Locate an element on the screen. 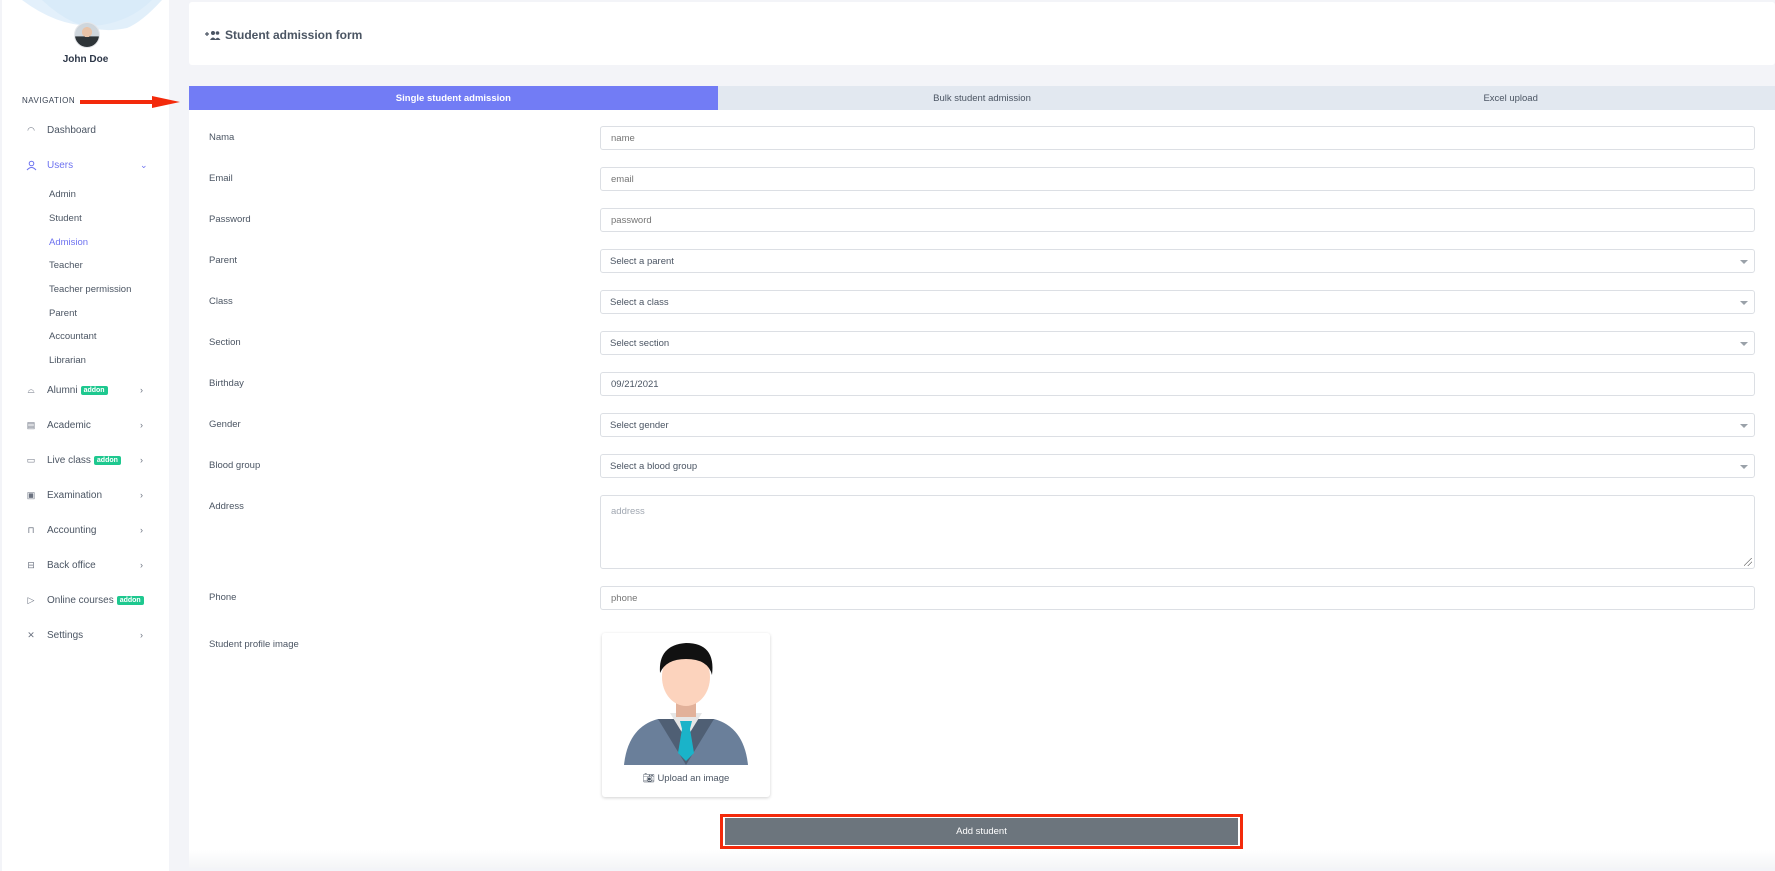 The image size is (1775, 871). sidebar-subitem-admision: Admision is located at coordinates (68, 242).